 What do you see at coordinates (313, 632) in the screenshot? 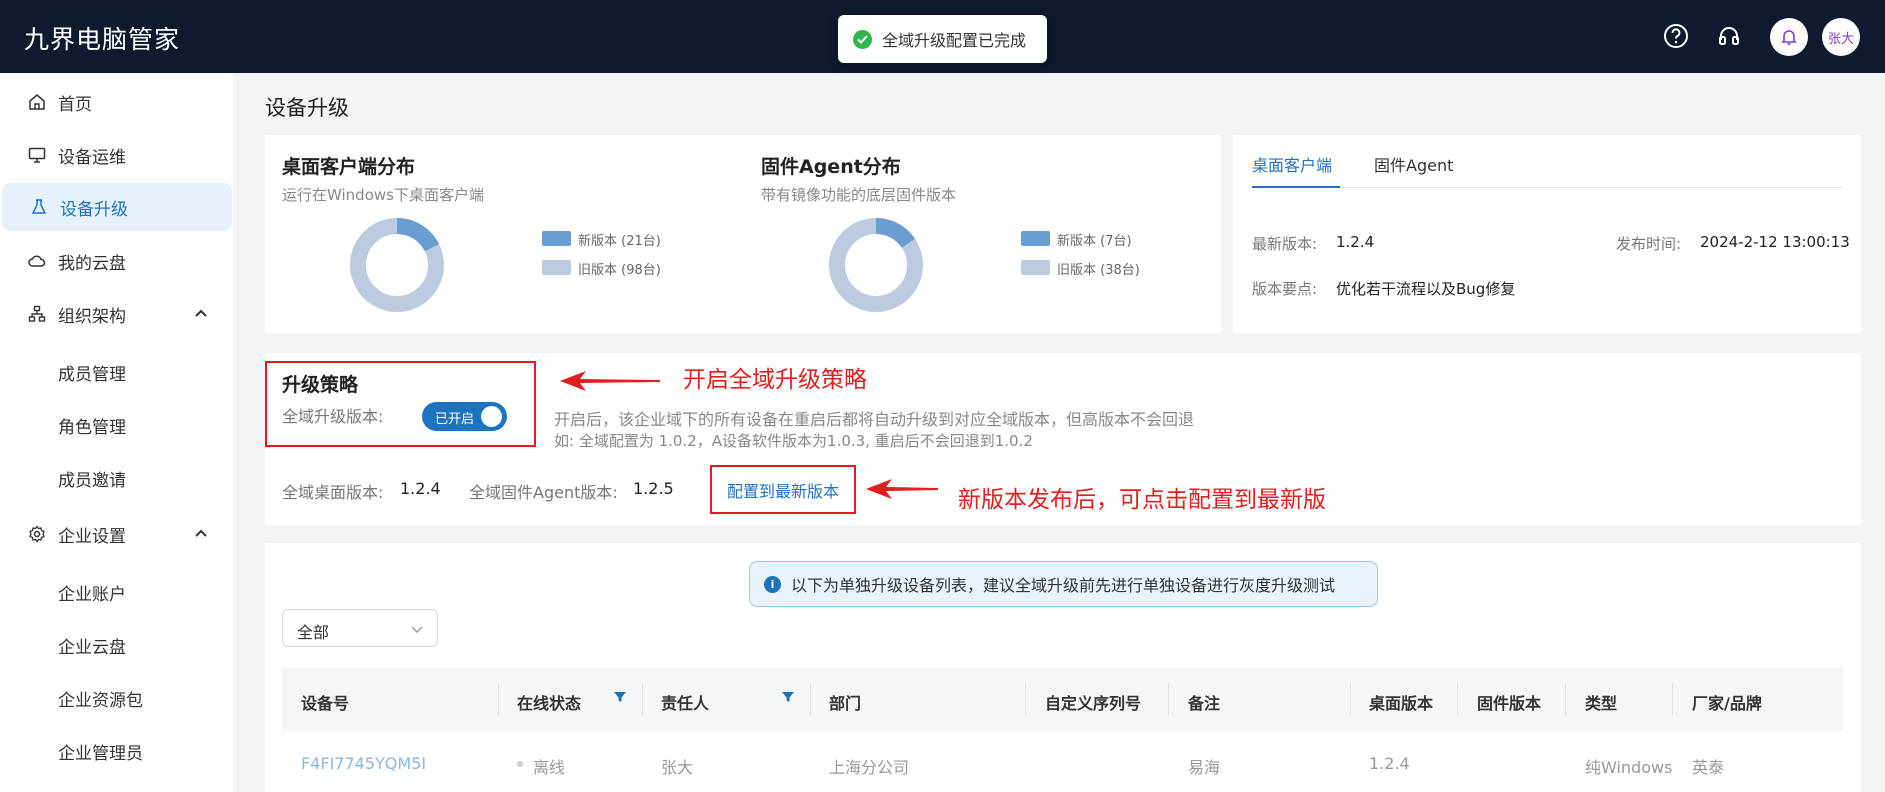
I see `filter-selected-value: 全部` at bounding box center [313, 632].